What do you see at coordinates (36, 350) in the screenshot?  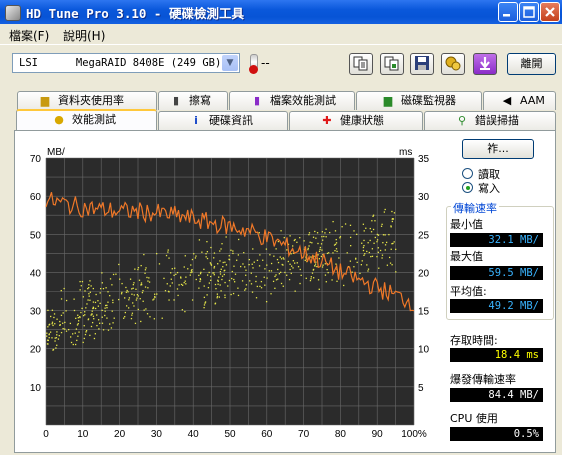 I see `y-left-tick-label: 20` at bounding box center [36, 350].